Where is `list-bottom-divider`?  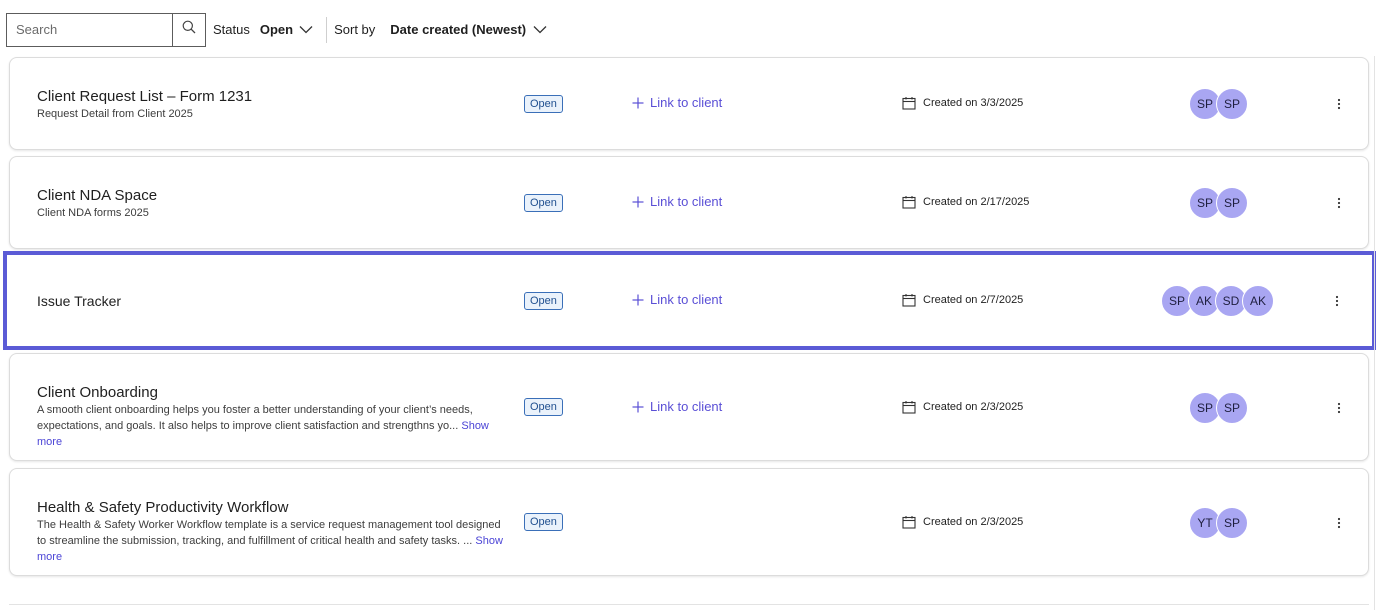 list-bottom-divider is located at coordinates (689, 604).